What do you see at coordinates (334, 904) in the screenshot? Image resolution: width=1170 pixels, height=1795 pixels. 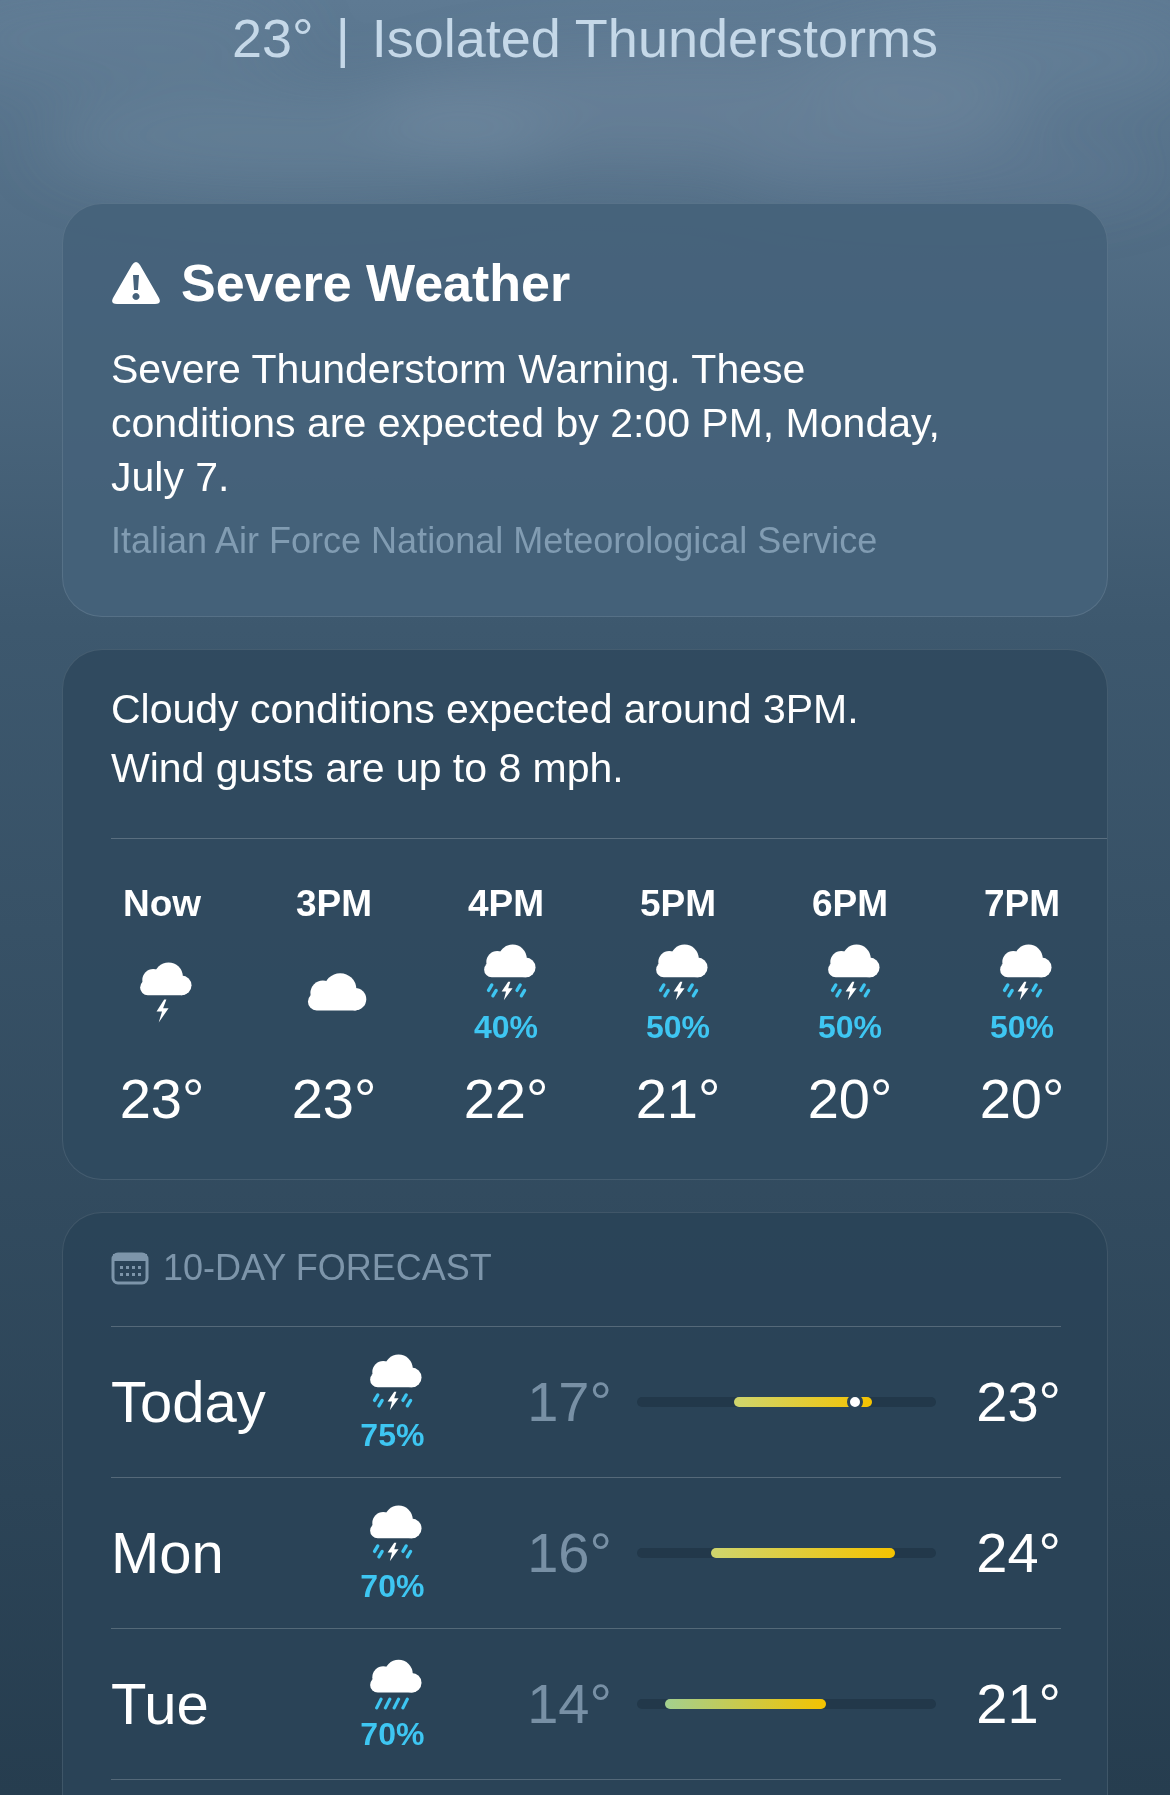 I see `hour-label: 3PM` at bounding box center [334, 904].